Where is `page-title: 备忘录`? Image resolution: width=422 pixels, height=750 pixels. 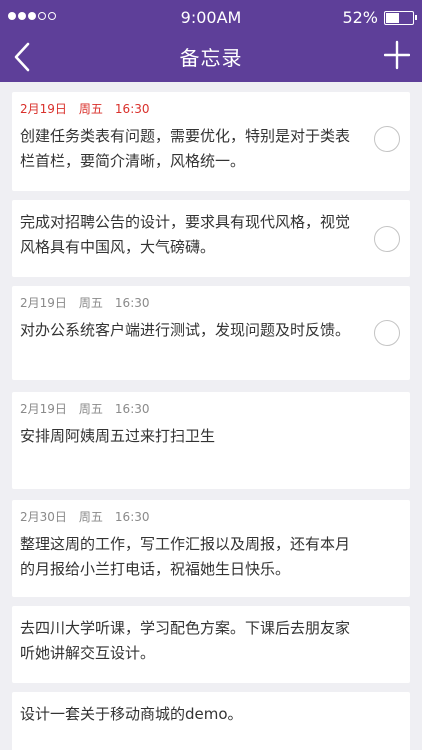 page-title: 备忘录 is located at coordinates (211, 58).